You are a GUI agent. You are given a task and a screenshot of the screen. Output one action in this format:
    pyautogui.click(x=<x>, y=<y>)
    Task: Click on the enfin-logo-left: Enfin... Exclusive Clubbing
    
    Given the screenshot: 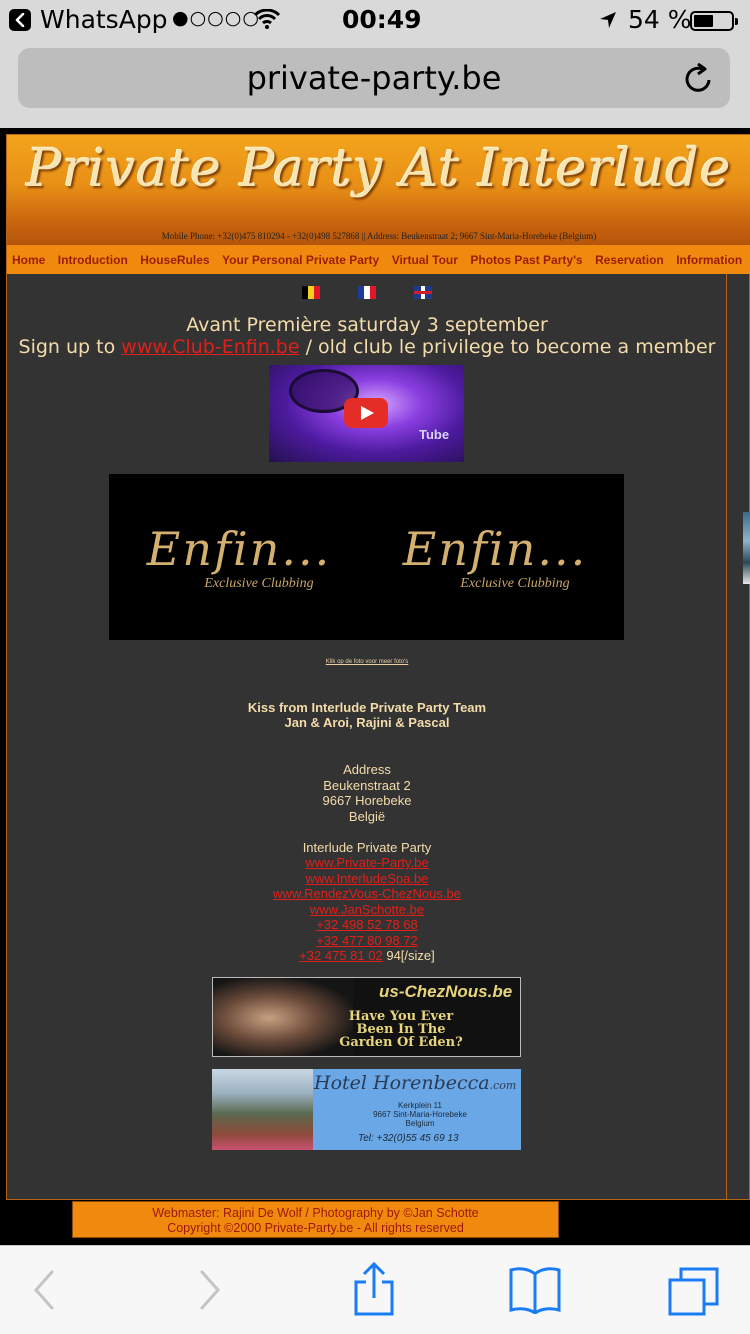 What is the action you would take?
    pyautogui.click(x=239, y=557)
    